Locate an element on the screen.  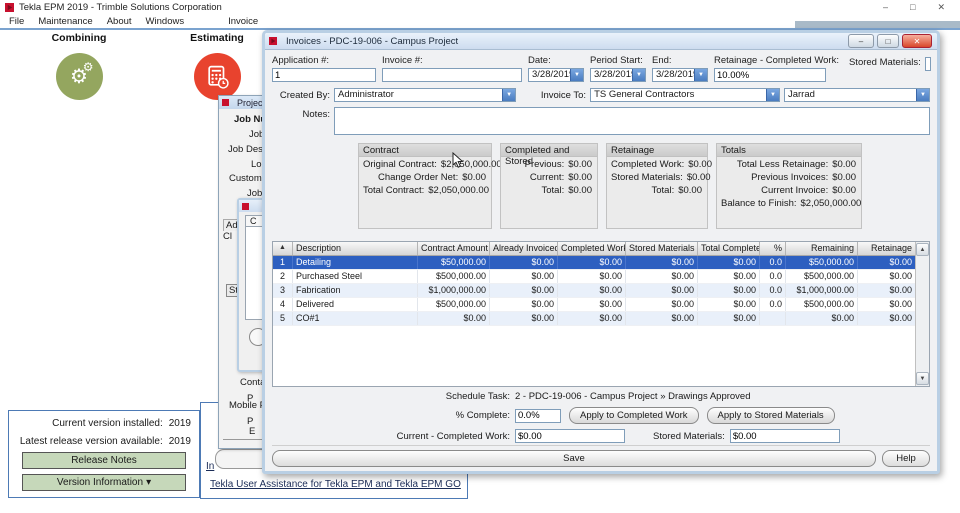
current-version-label: Current version installed: is located at coordinates (107, 423).